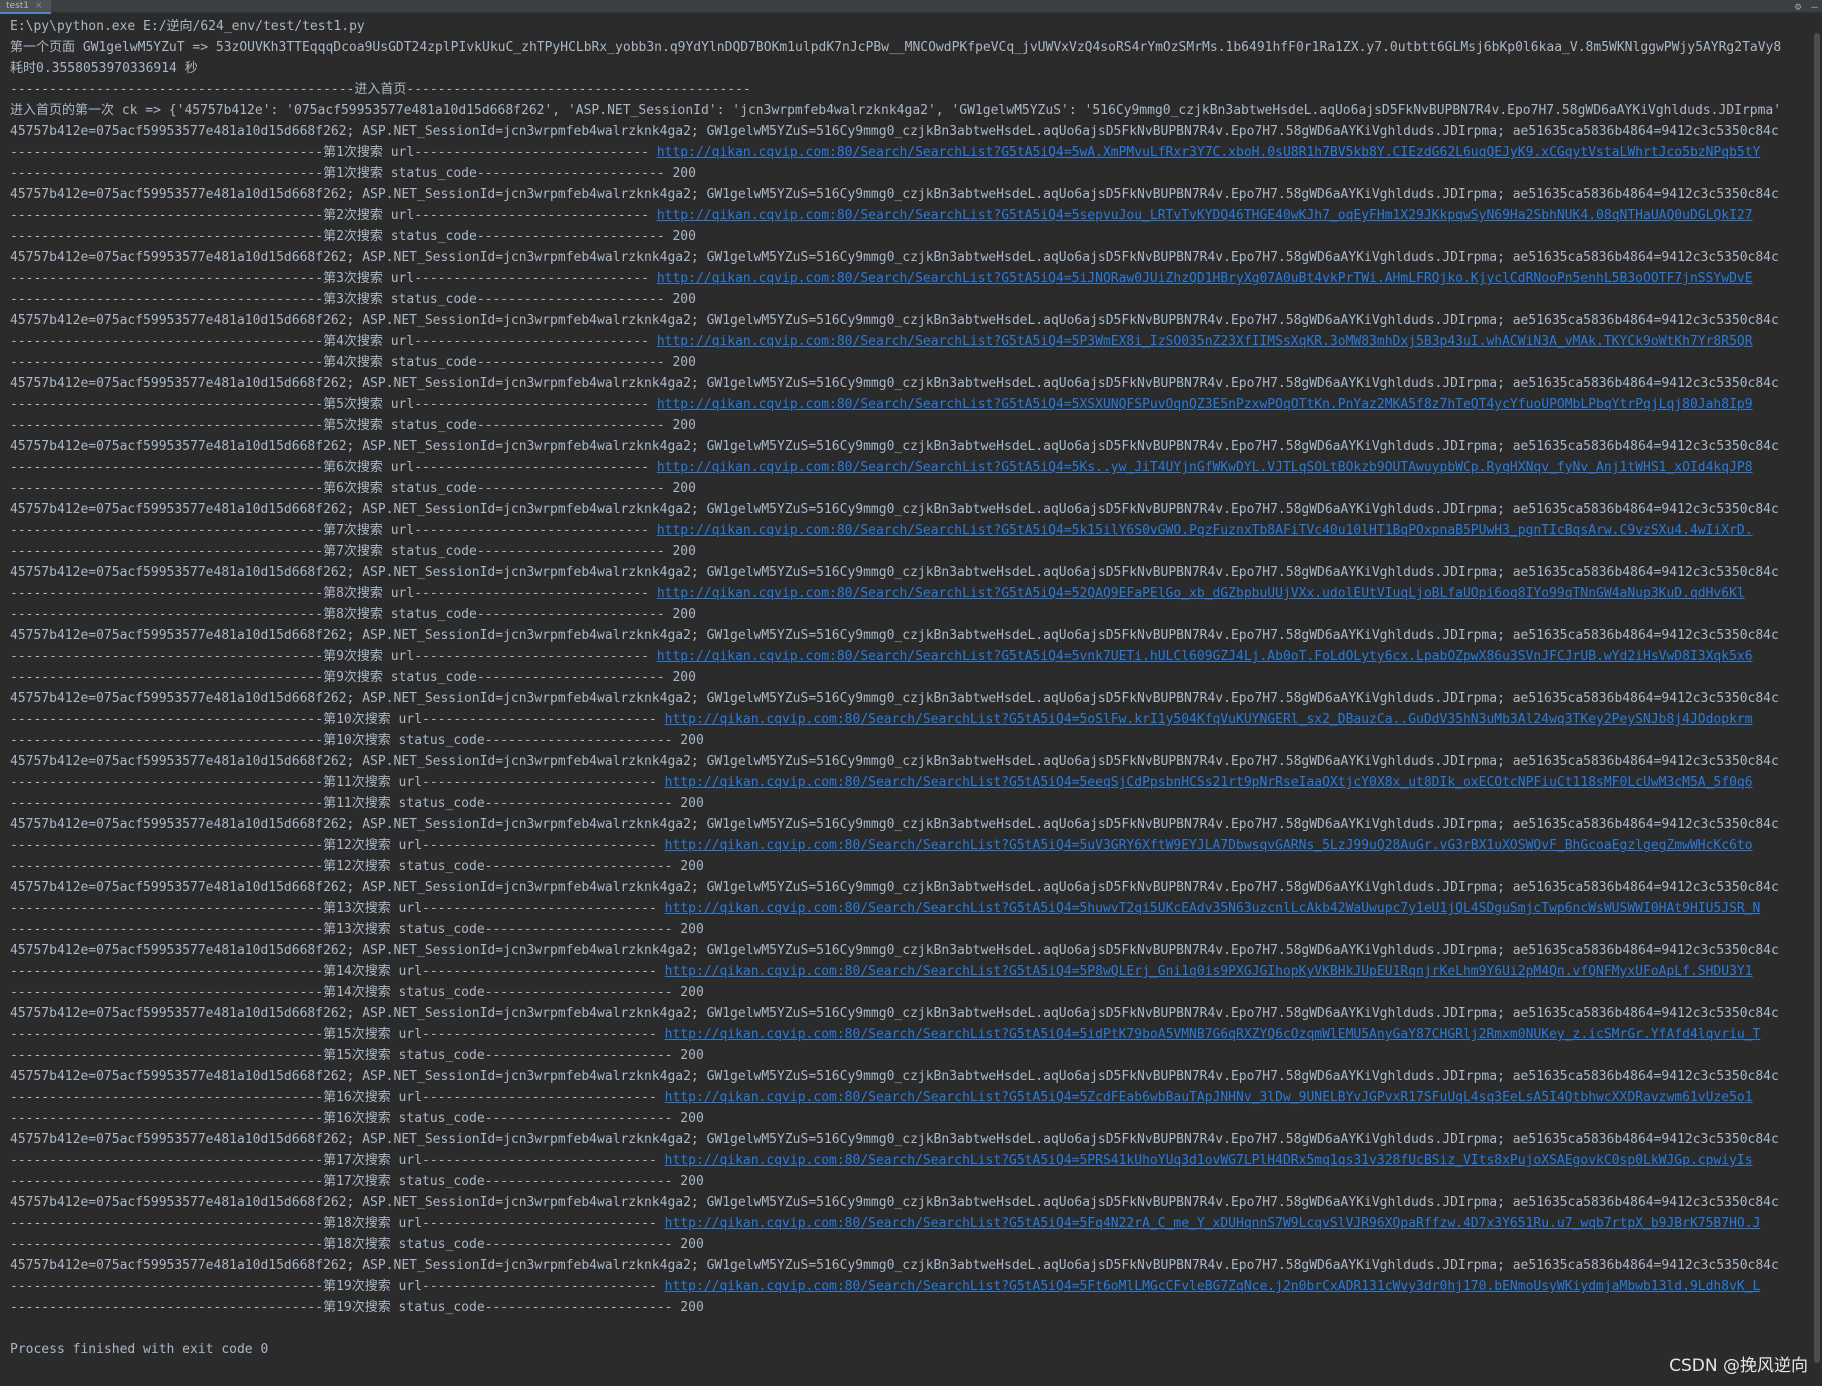  Describe the element at coordinates (911, 7) in the screenshot. I see `tool-window-tabbar: test1 × ⚙ —` at that location.